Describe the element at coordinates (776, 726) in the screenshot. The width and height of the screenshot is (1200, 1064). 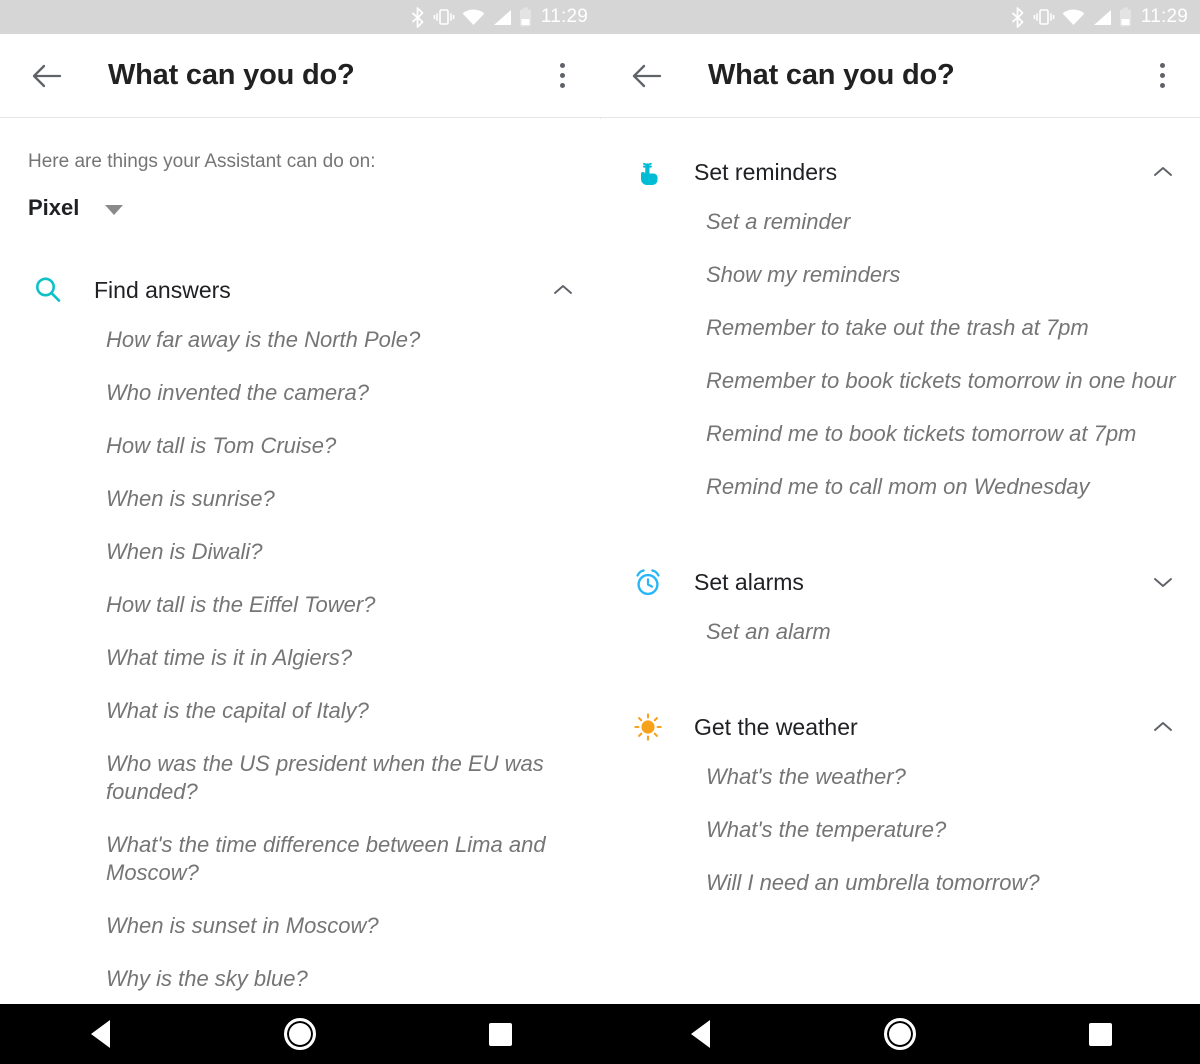
I see `section-title: Get the weather` at that location.